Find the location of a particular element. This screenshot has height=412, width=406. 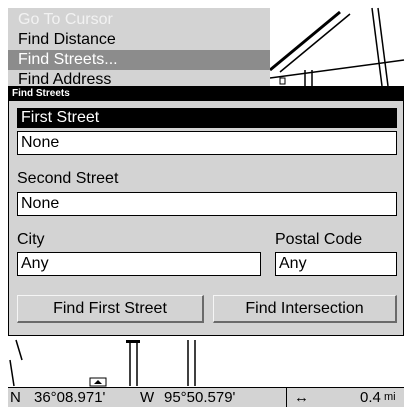

find-intersection-button: Find Intersection is located at coordinates (305, 309).